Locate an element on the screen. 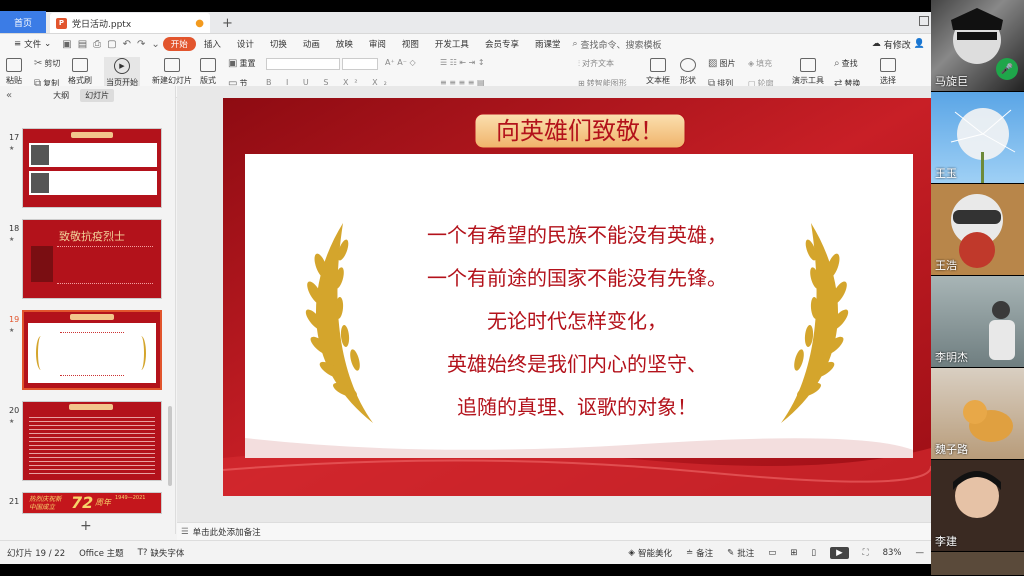 The height and width of the screenshot is (576, 1024). align-text-icon: ⫶ is located at coordinates (579, 63).